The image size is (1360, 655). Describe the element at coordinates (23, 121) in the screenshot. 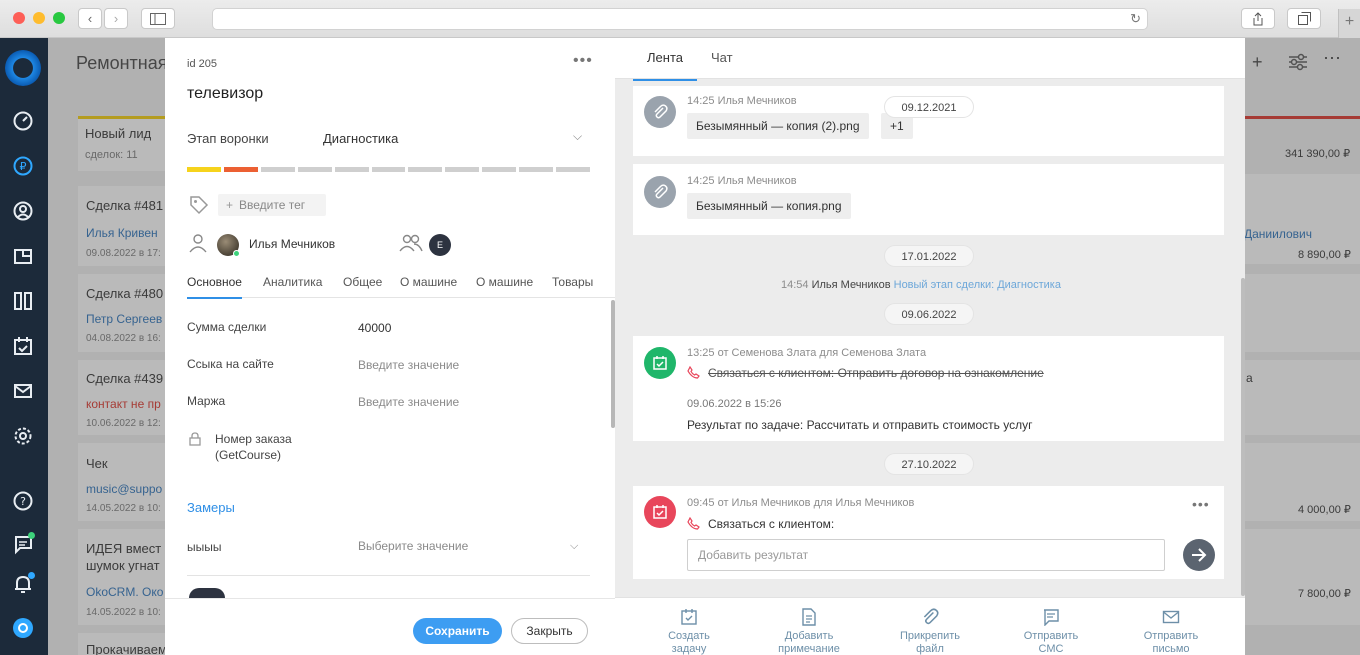

I see `dashboard-icon` at that location.